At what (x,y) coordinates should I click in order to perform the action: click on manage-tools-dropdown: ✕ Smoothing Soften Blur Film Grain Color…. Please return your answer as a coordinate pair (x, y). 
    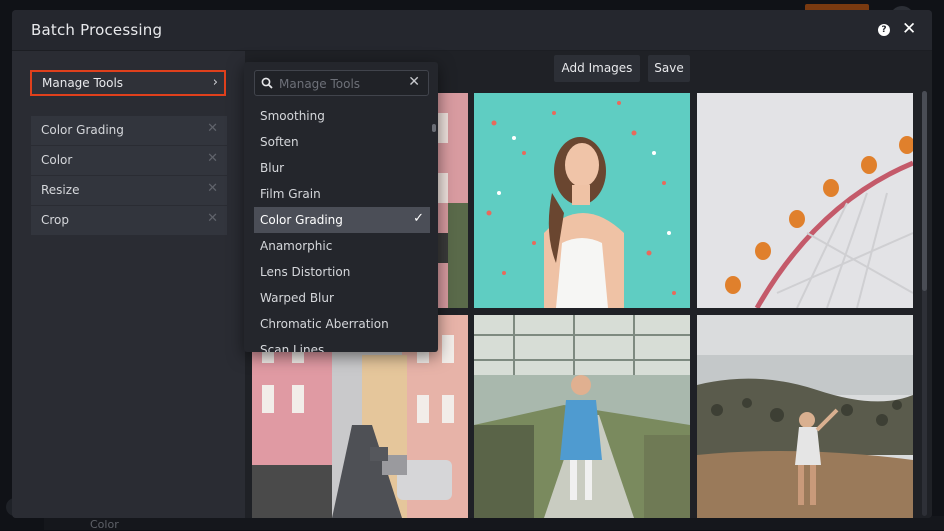
    Looking at the image, I should click on (341, 207).